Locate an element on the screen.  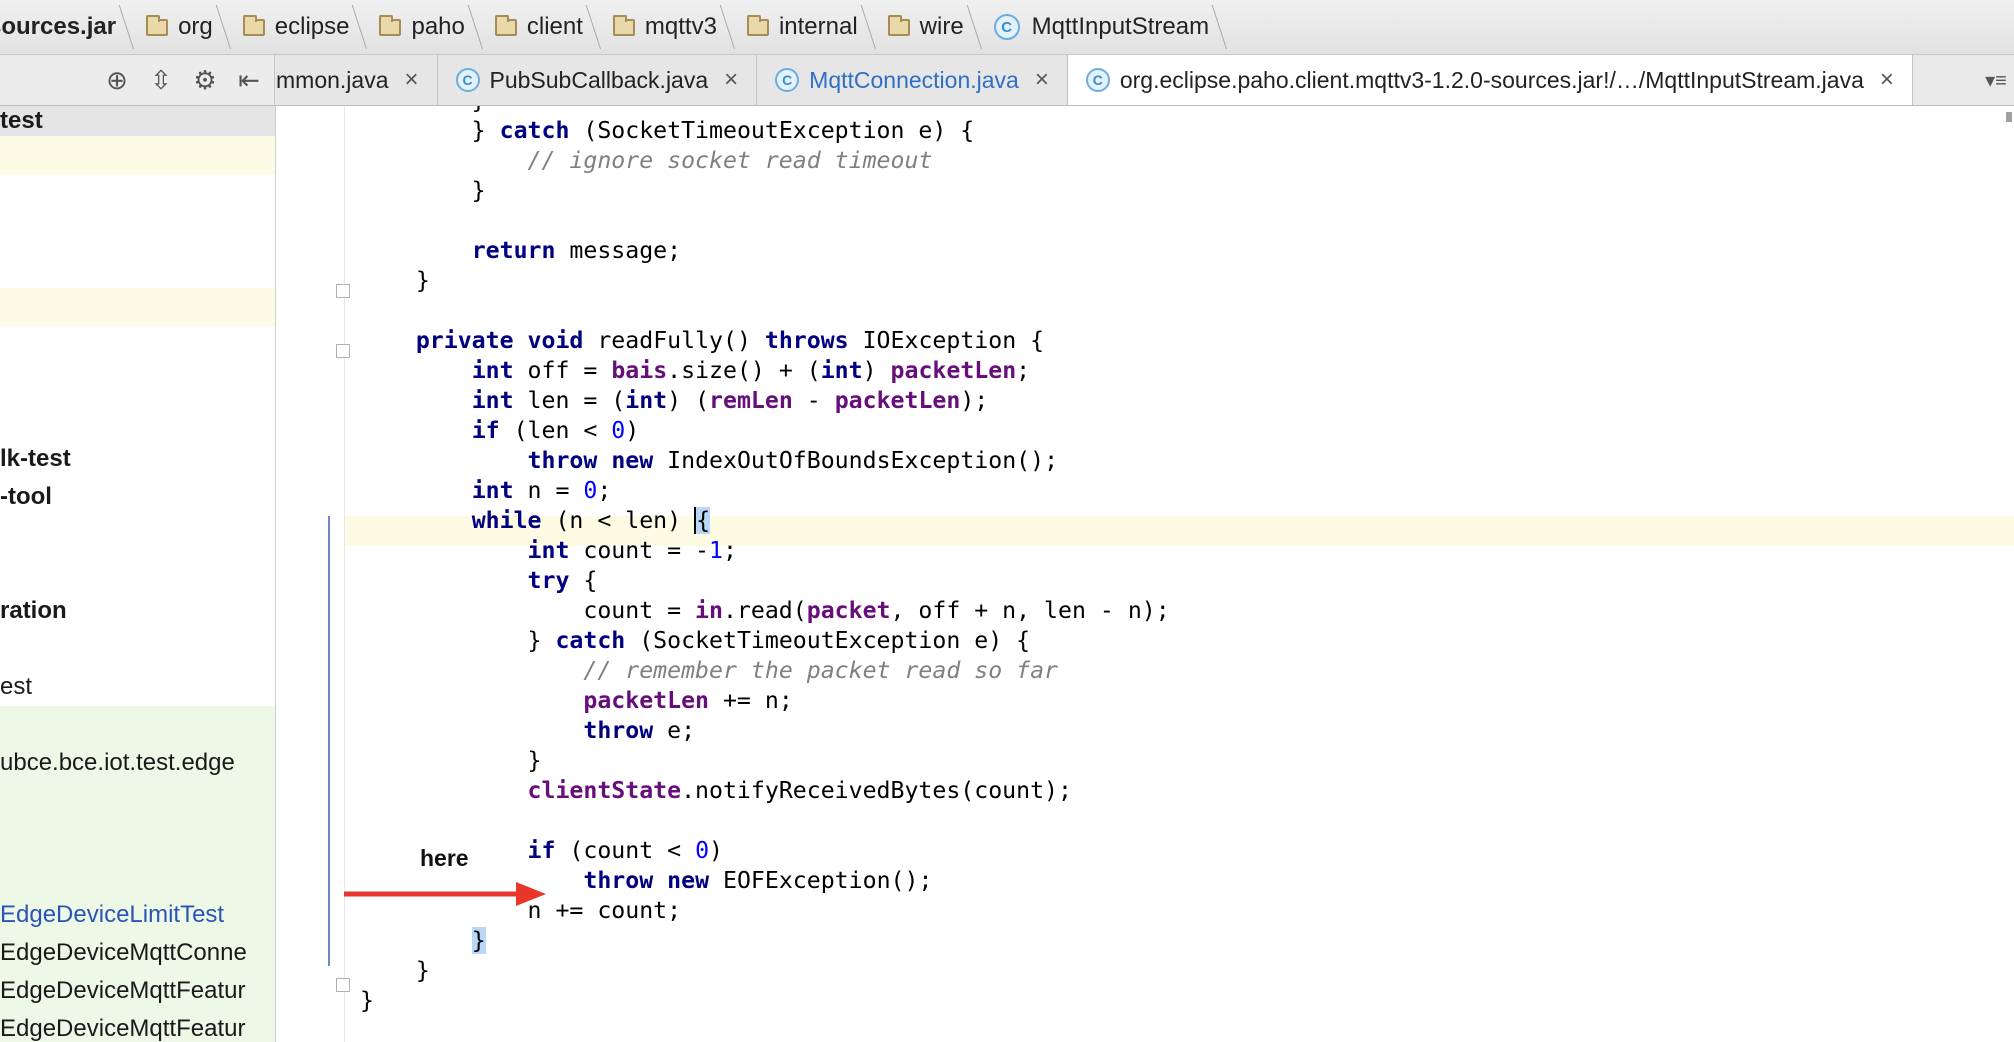
annotation-arrow-icon is located at coordinates (445, 894).